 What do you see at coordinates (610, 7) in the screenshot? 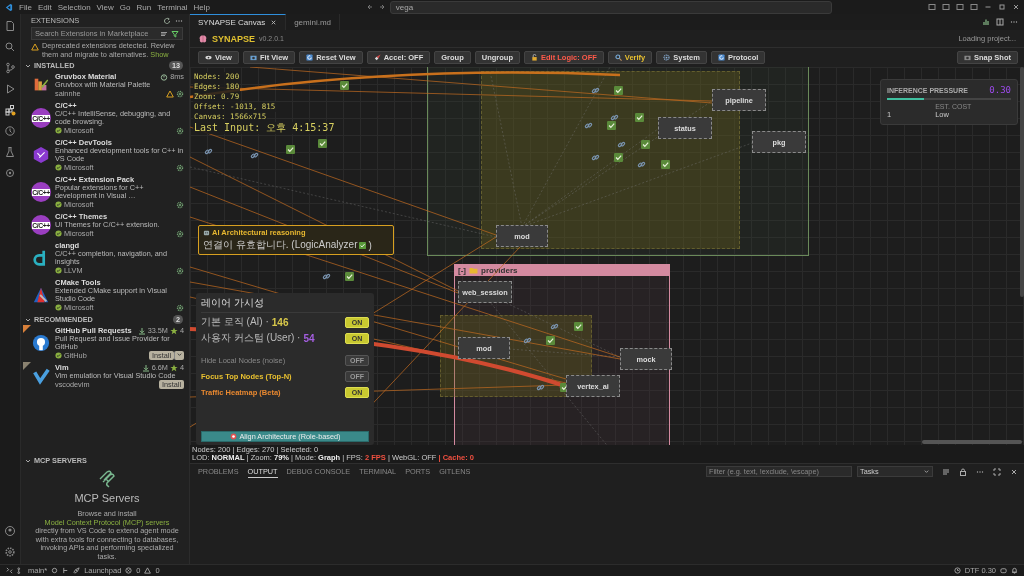
I see `command-center-field: vega` at bounding box center [610, 7].